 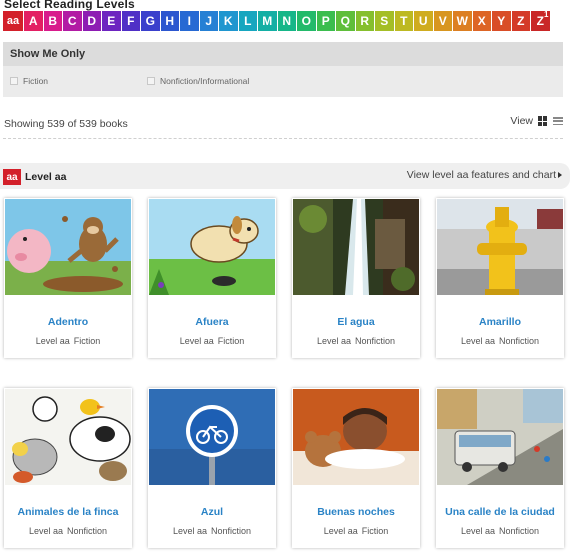 What do you see at coordinates (14, 81) in the screenshot?
I see `fiction-checkbox` at bounding box center [14, 81].